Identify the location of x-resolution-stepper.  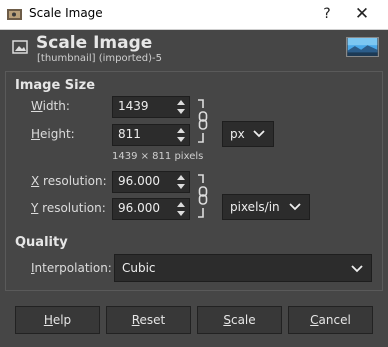
(181, 182).